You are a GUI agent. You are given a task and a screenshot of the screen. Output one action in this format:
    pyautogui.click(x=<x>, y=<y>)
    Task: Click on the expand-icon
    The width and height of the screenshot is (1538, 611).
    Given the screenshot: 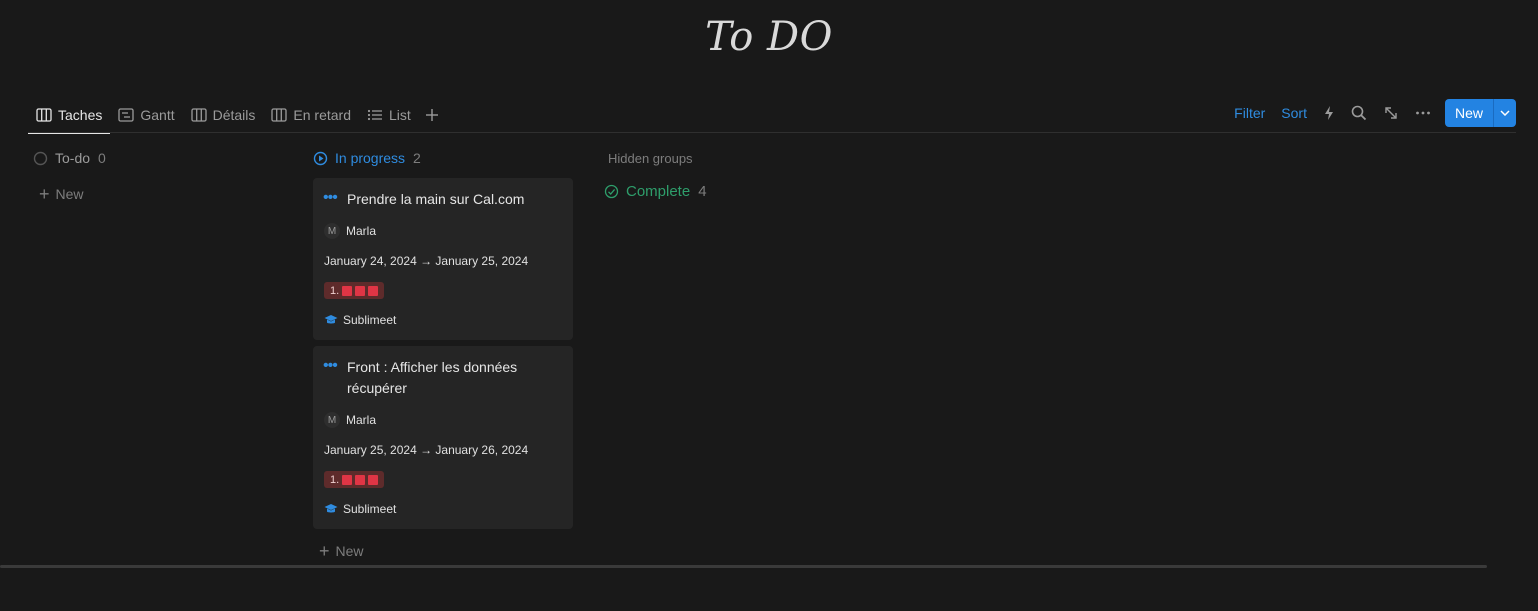 What is the action you would take?
    pyautogui.click(x=1391, y=113)
    